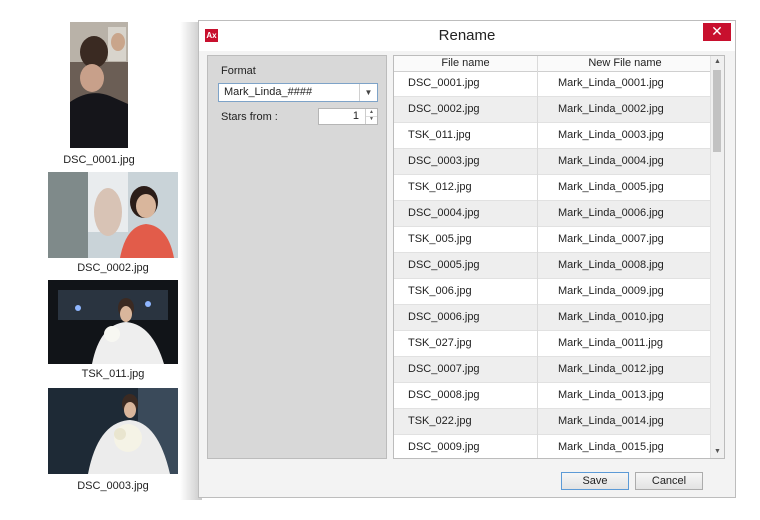  I want to click on cell-new-file-name: Mark_Linda_0002.jpg, so click(611, 109).